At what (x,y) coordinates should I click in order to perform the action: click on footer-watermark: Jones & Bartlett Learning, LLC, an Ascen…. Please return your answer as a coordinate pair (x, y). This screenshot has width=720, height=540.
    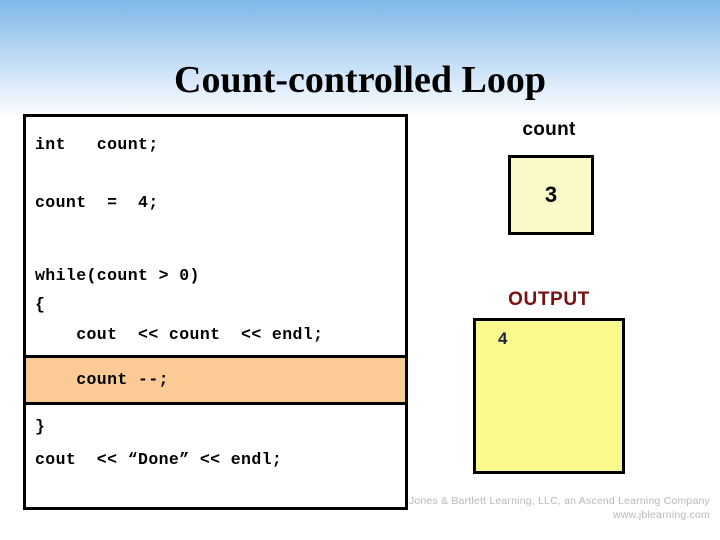
    Looking at the image, I should click on (535, 508).